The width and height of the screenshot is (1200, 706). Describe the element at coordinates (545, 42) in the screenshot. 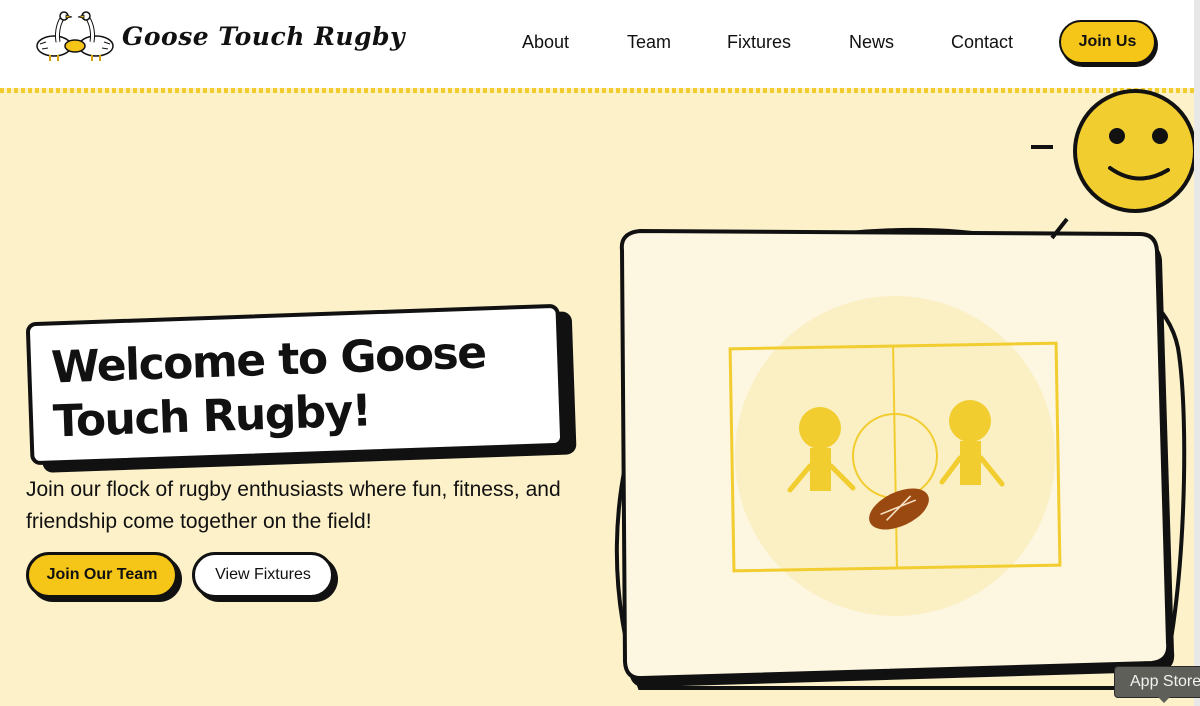

I see `nav-about: About` at that location.